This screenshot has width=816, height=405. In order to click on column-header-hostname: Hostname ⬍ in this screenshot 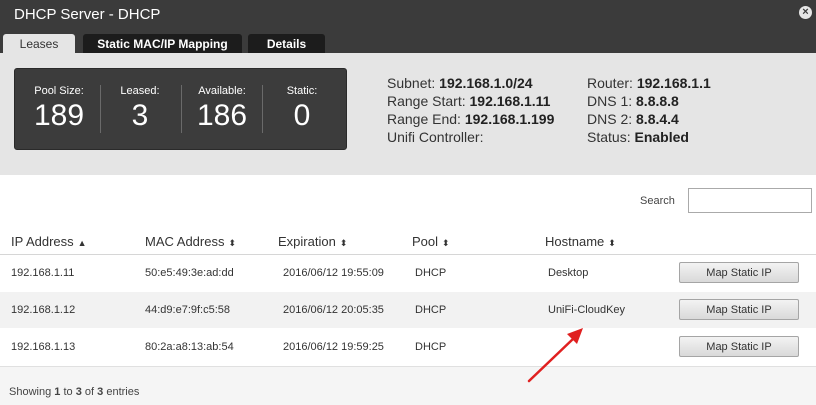, I will do `click(580, 241)`.